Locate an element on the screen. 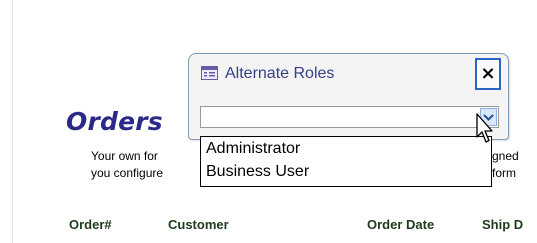 The height and width of the screenshot is (243, 537). page-left-divider is located at coordinates (12, 121).